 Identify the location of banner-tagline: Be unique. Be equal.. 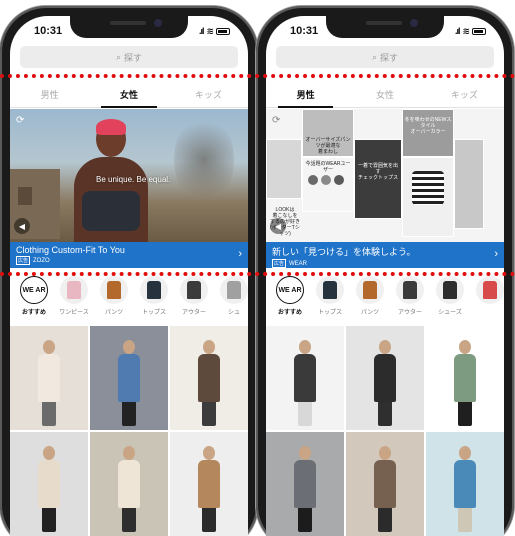
(133, 179).